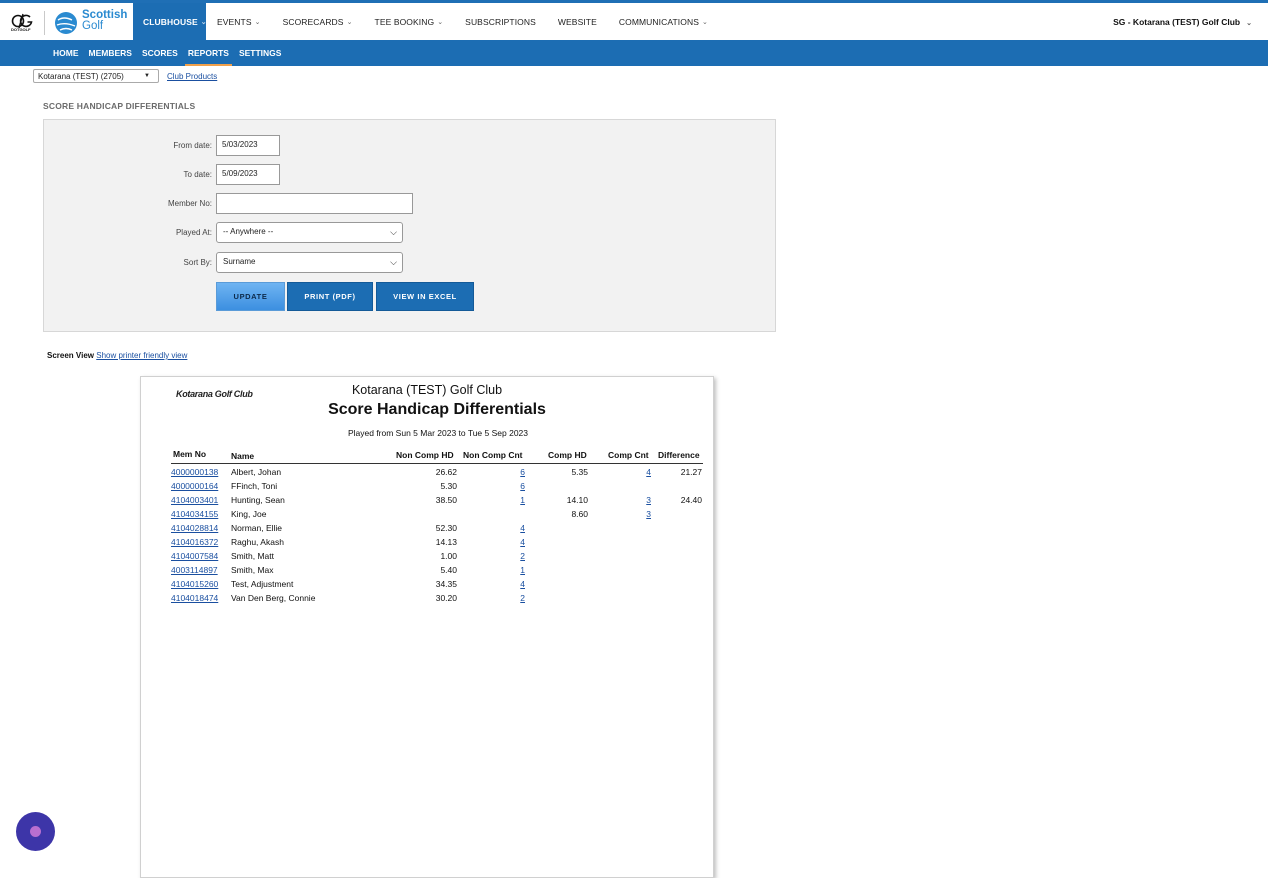  Describe the element at coordinates (256, 472) in the screenshot. I see `member-name: Albert, Johan` at that location.